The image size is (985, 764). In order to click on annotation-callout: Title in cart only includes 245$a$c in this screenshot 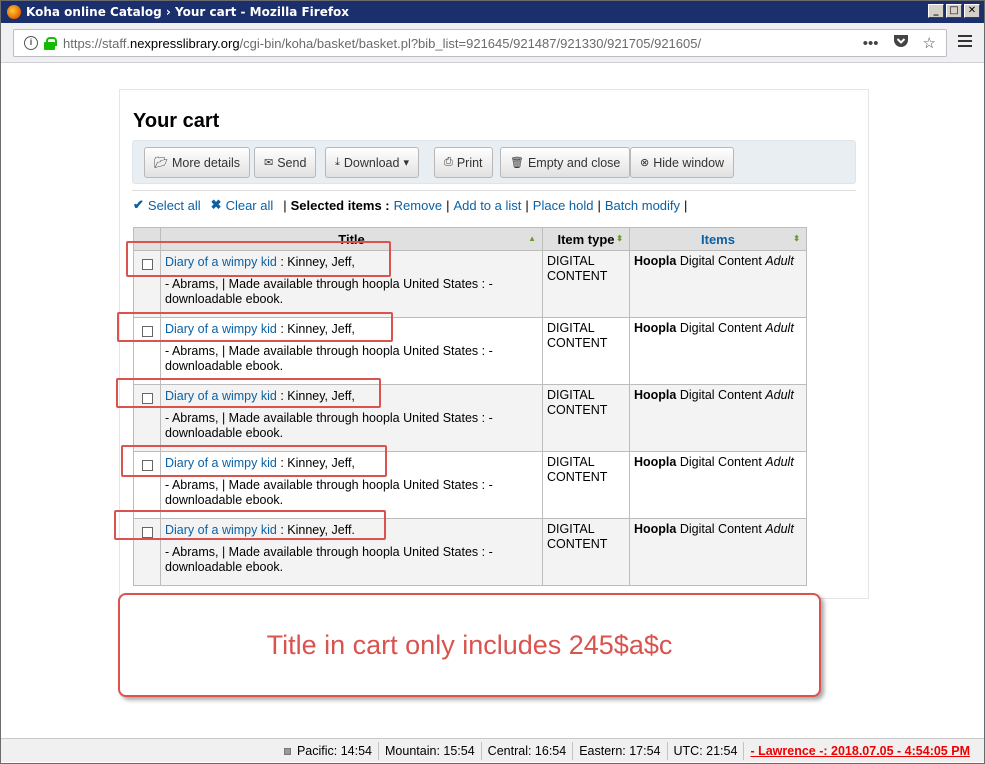, I will do `click(469, 645)`.